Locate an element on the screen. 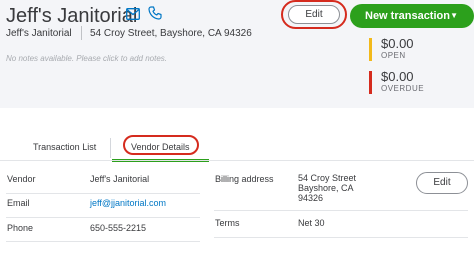 The width and height of the screenshot is (474, 271). tab-rule is located at coordinates (237, 160).